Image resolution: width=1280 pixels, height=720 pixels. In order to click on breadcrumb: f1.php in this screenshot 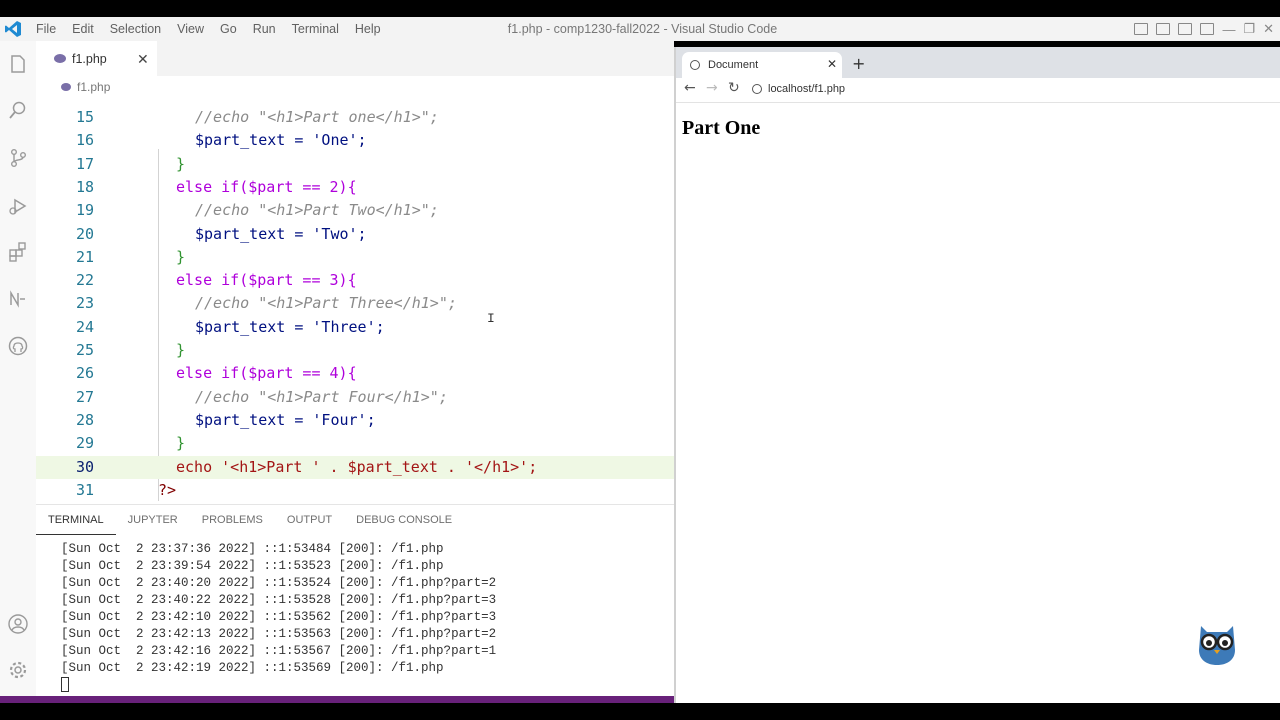, I will do `click(85, 87)`.